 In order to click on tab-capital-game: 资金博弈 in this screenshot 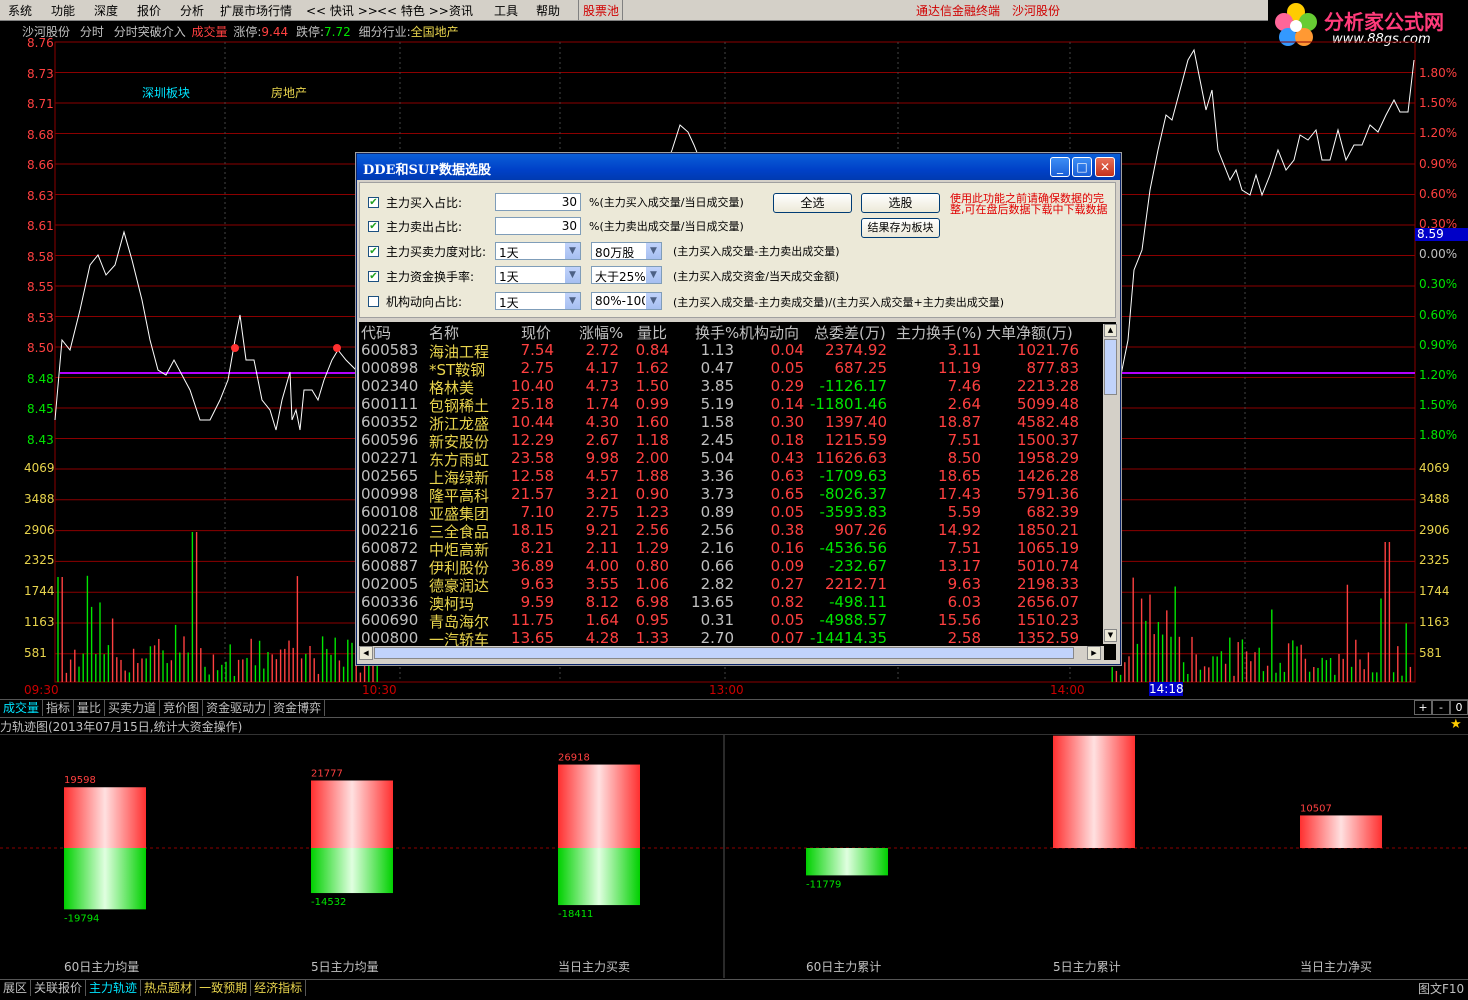, I will do `click(298, 708)`.